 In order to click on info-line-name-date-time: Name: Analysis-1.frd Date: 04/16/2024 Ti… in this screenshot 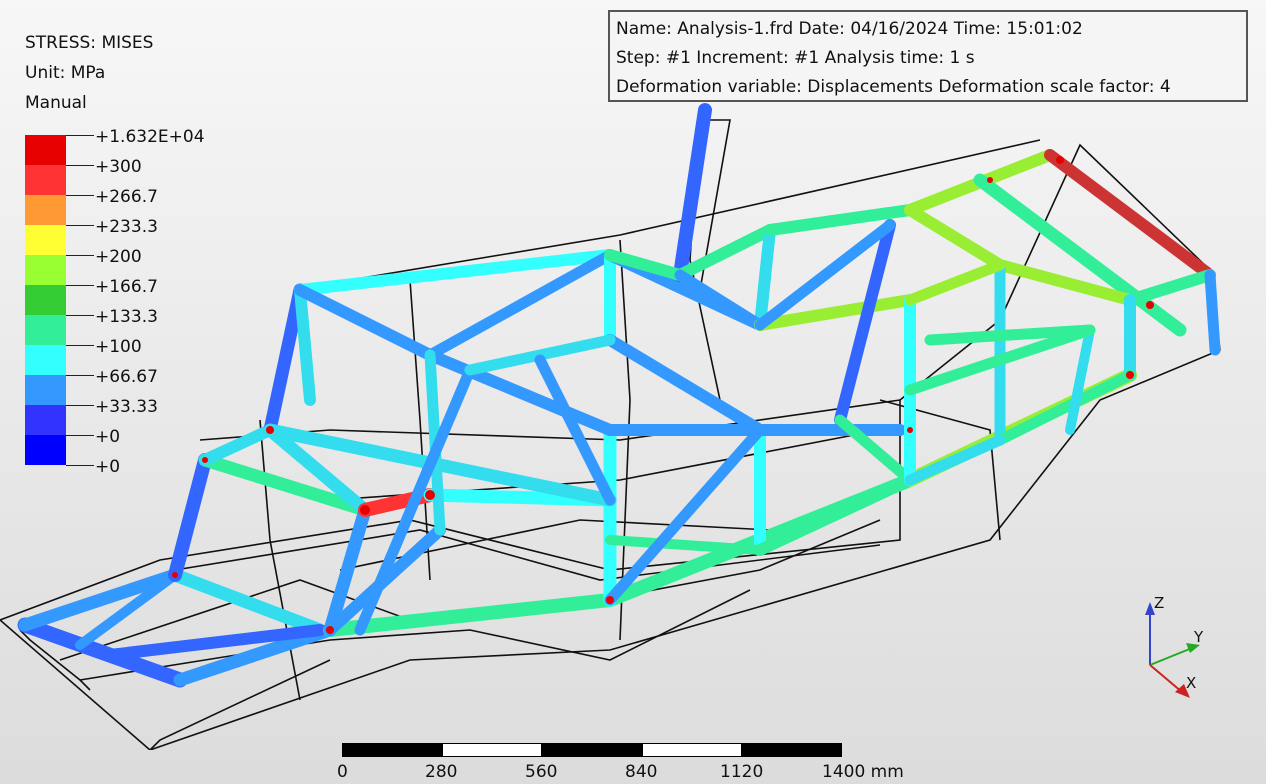, I will do `click(849, 29)`.